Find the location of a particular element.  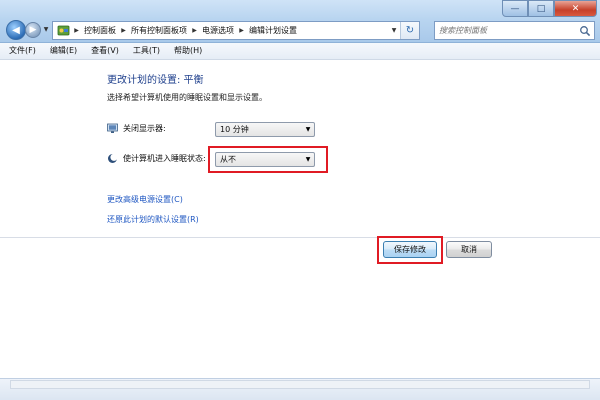

minimize-button: — is located at coordinates (515, 8).